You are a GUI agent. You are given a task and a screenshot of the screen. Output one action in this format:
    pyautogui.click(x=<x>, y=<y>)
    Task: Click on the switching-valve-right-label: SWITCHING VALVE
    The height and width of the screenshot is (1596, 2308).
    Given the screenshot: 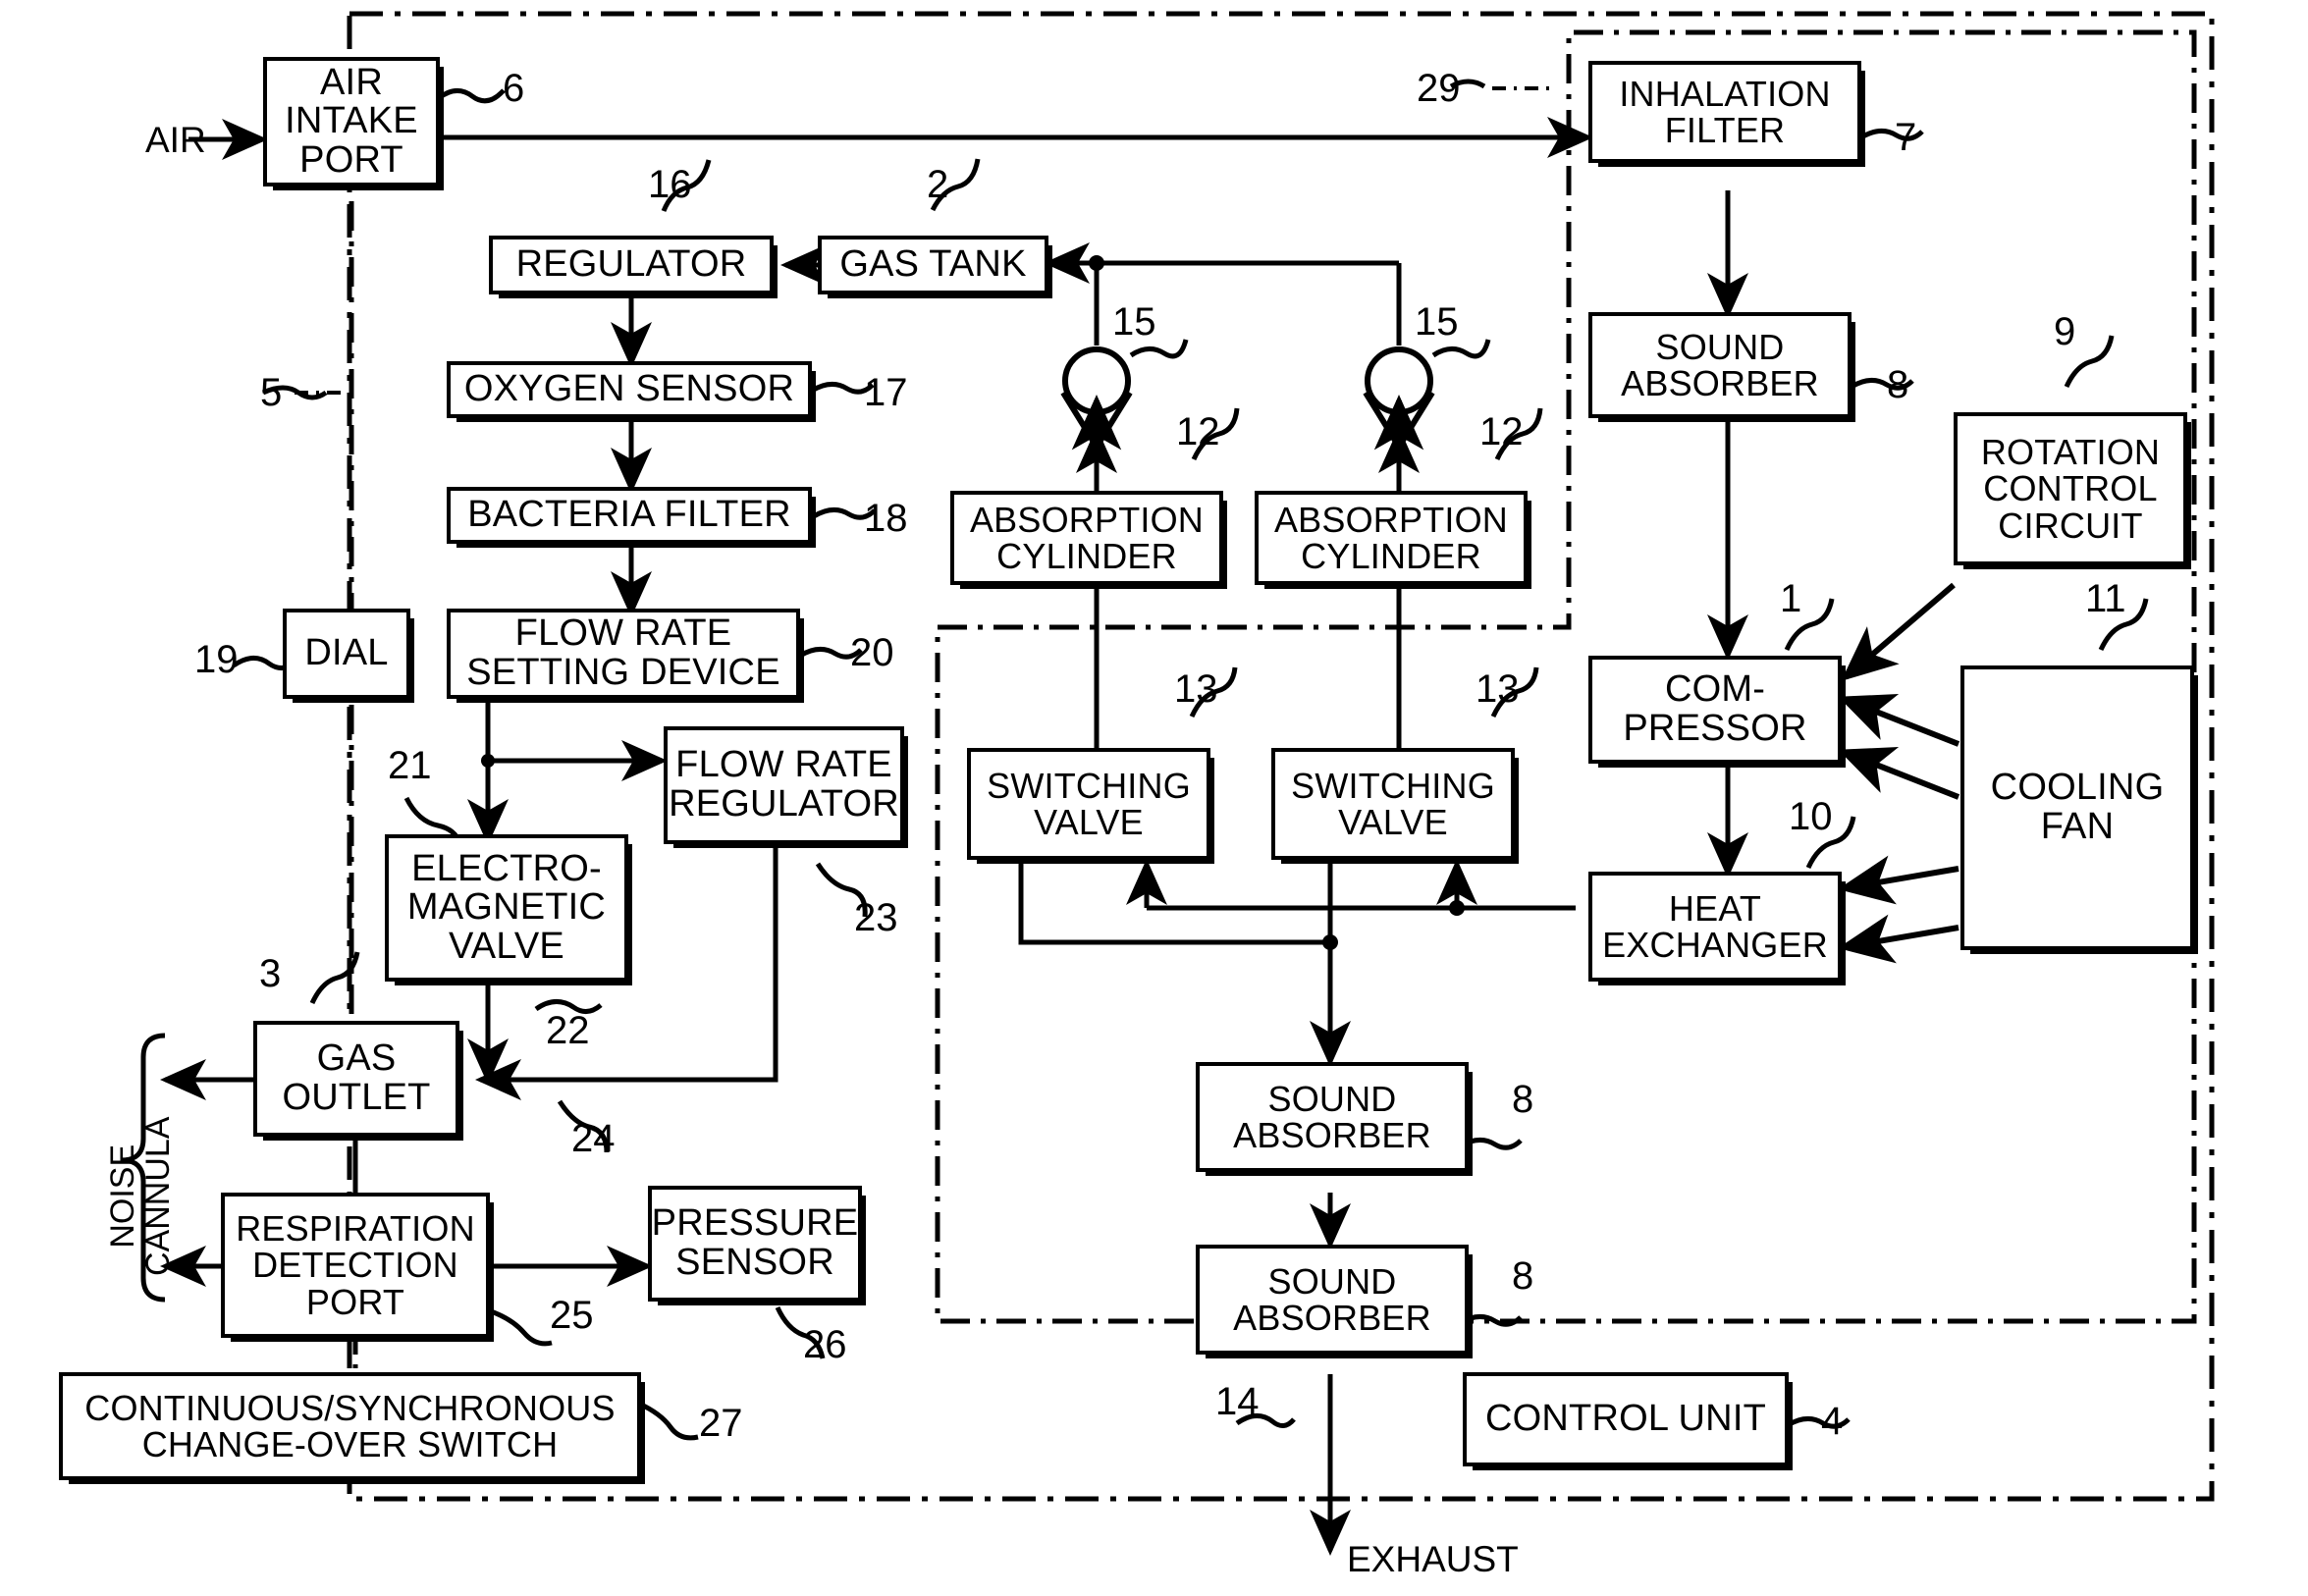 What is the action you would take?
    pyautogui.click(x=1393, y=803)
    